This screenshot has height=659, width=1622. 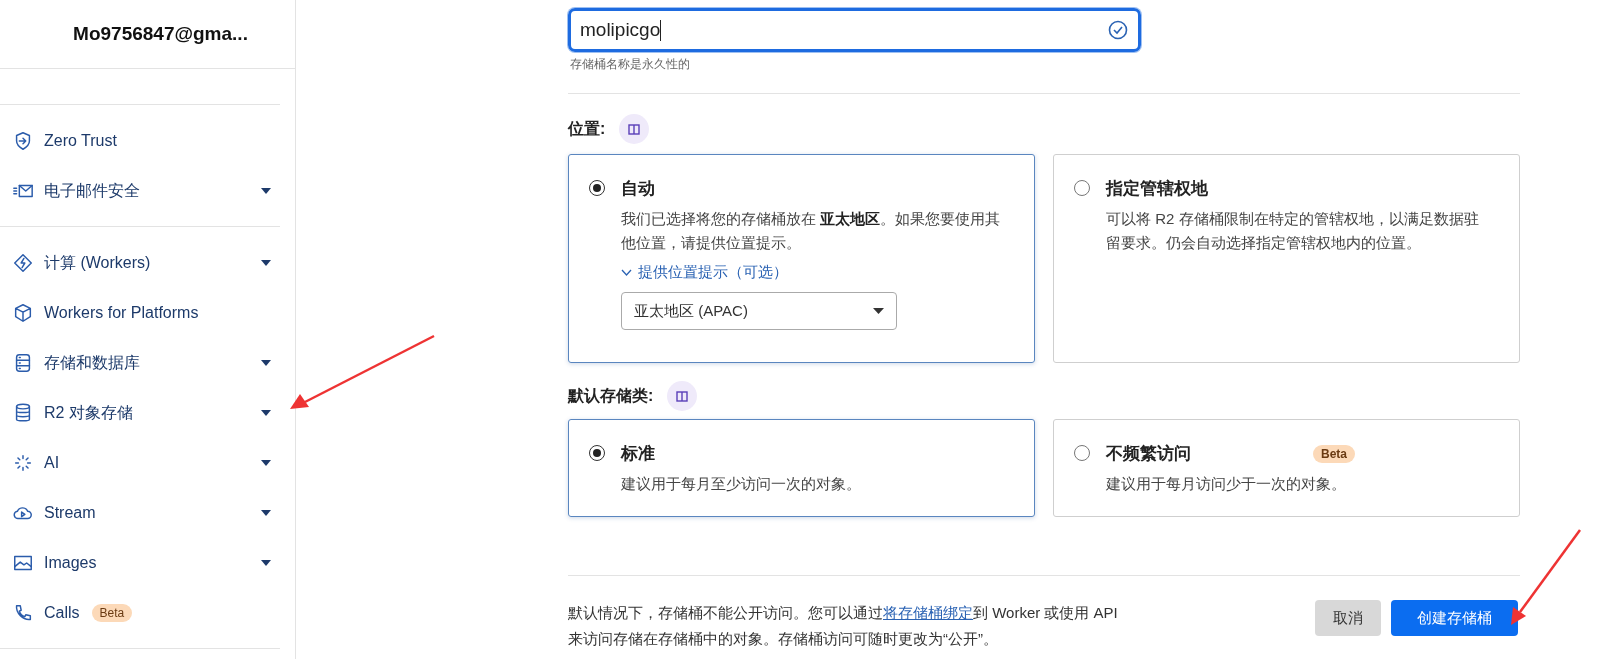 I want to click on sidebar-item: Calls Beta, so click(x=140, y=613).